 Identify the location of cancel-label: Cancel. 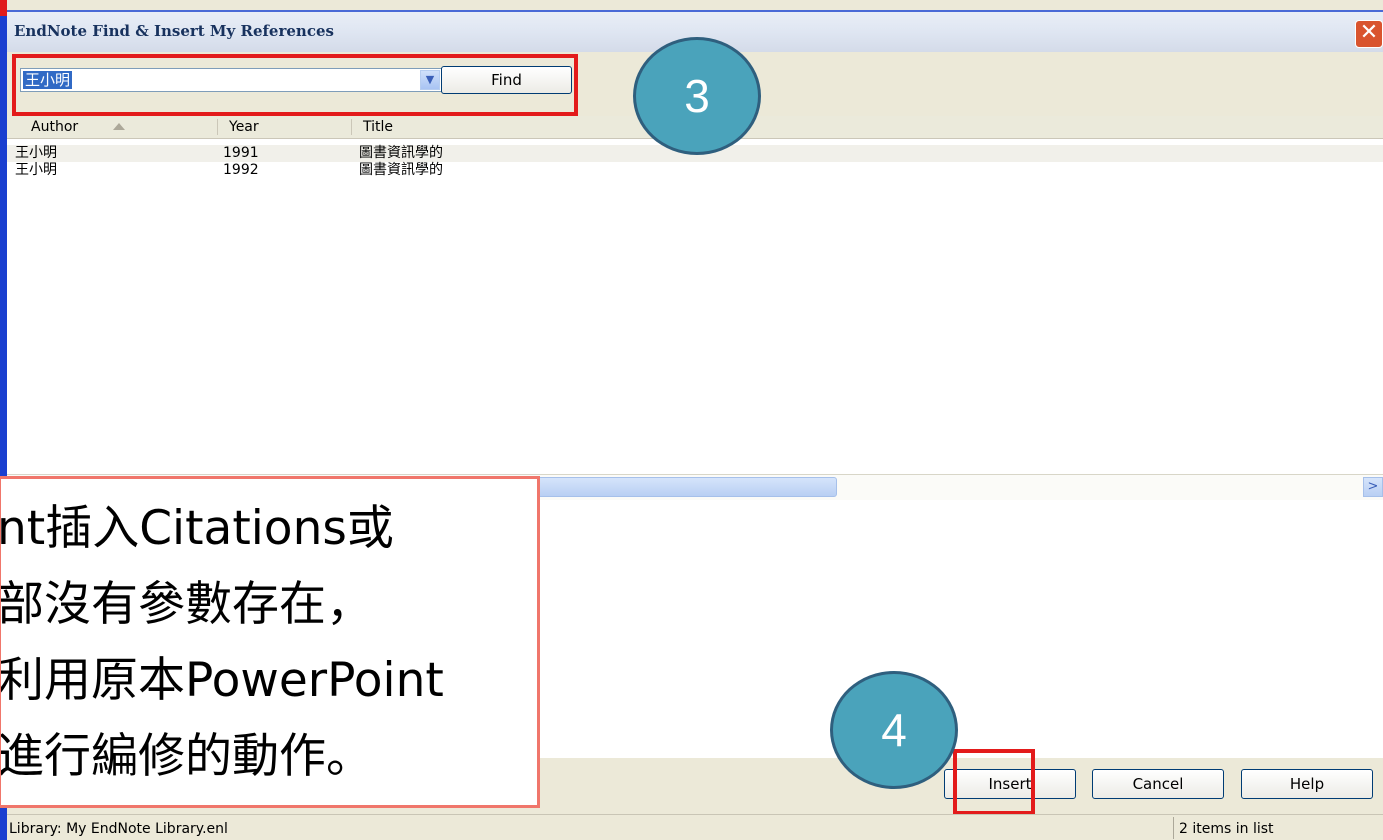
(1158, 784).